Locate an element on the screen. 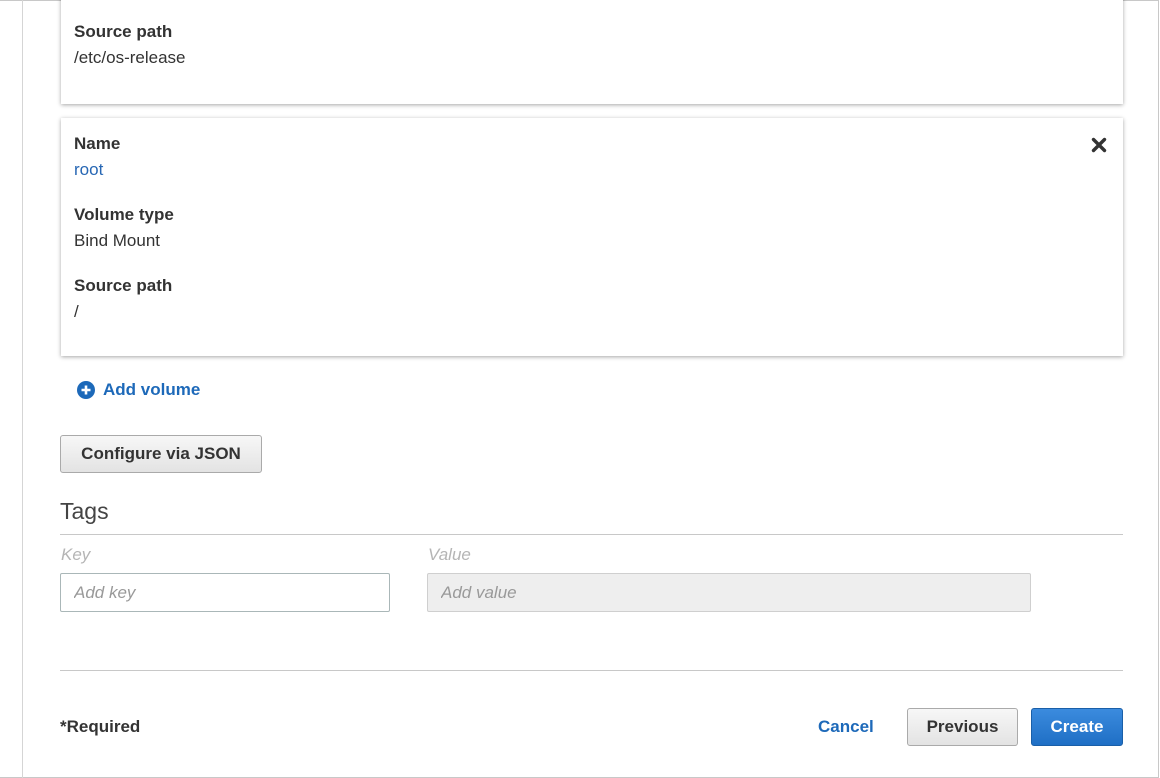 This screenshot has height=778, width=1160. add-volume-label: Add volume is located at coordinates (152, 389).